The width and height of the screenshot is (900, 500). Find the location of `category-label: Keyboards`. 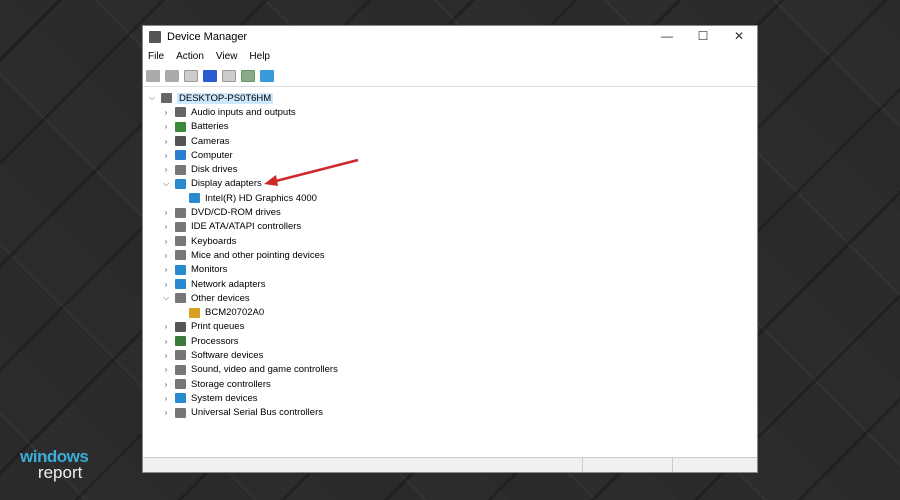

category-label: Keyboards is located at coordinates (214, 241).